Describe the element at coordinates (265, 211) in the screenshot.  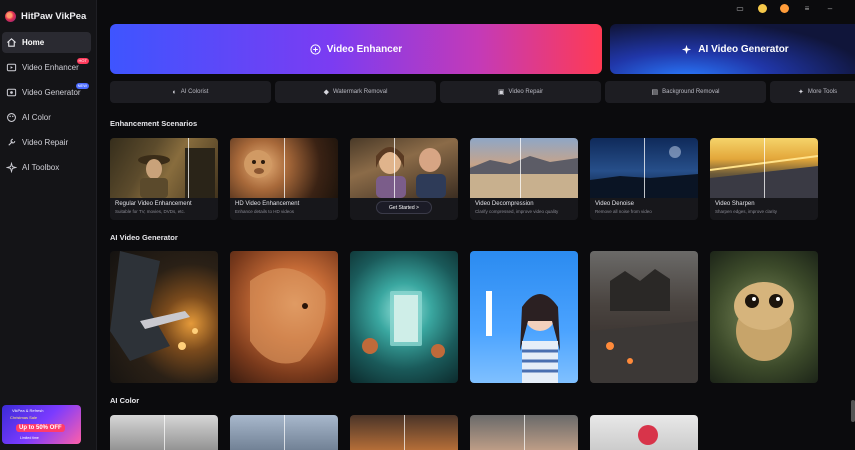
I see `scenario-desc: Enhance details to HD videos` at that location.